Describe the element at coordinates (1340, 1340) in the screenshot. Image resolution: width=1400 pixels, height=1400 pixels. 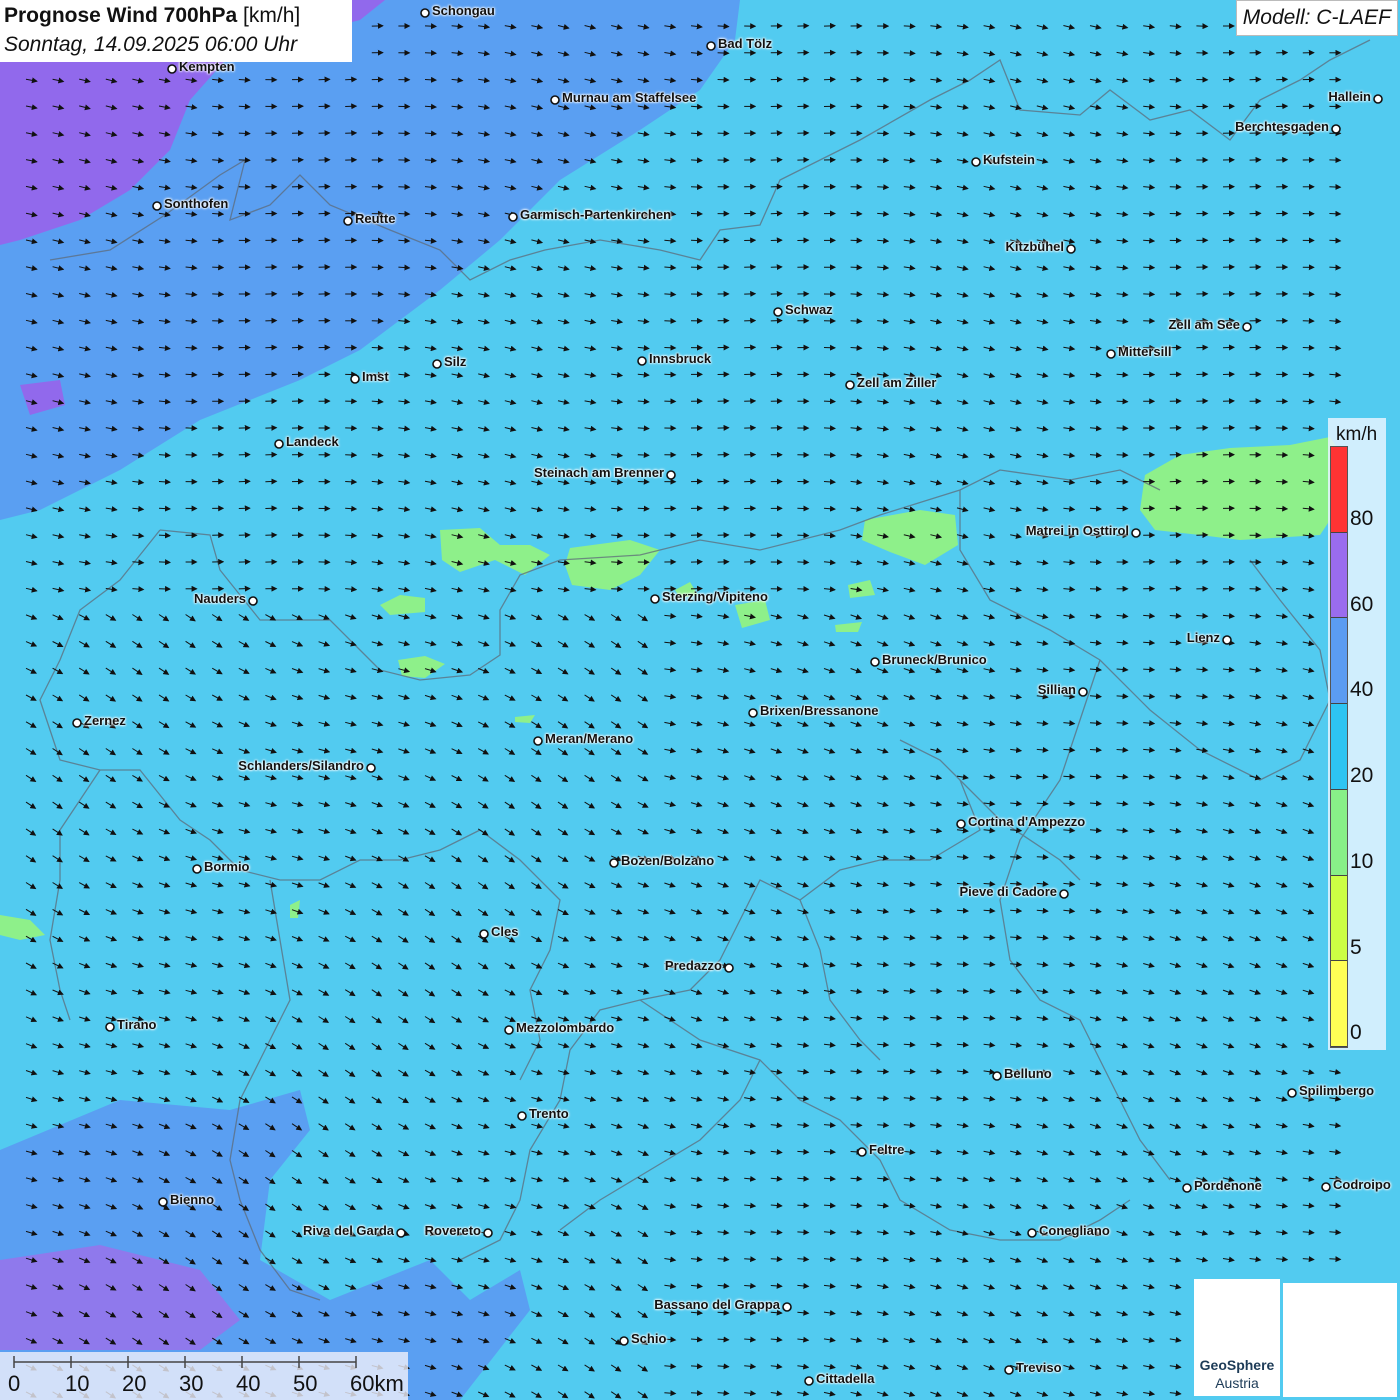
I see `weather-app-logo` at that location.